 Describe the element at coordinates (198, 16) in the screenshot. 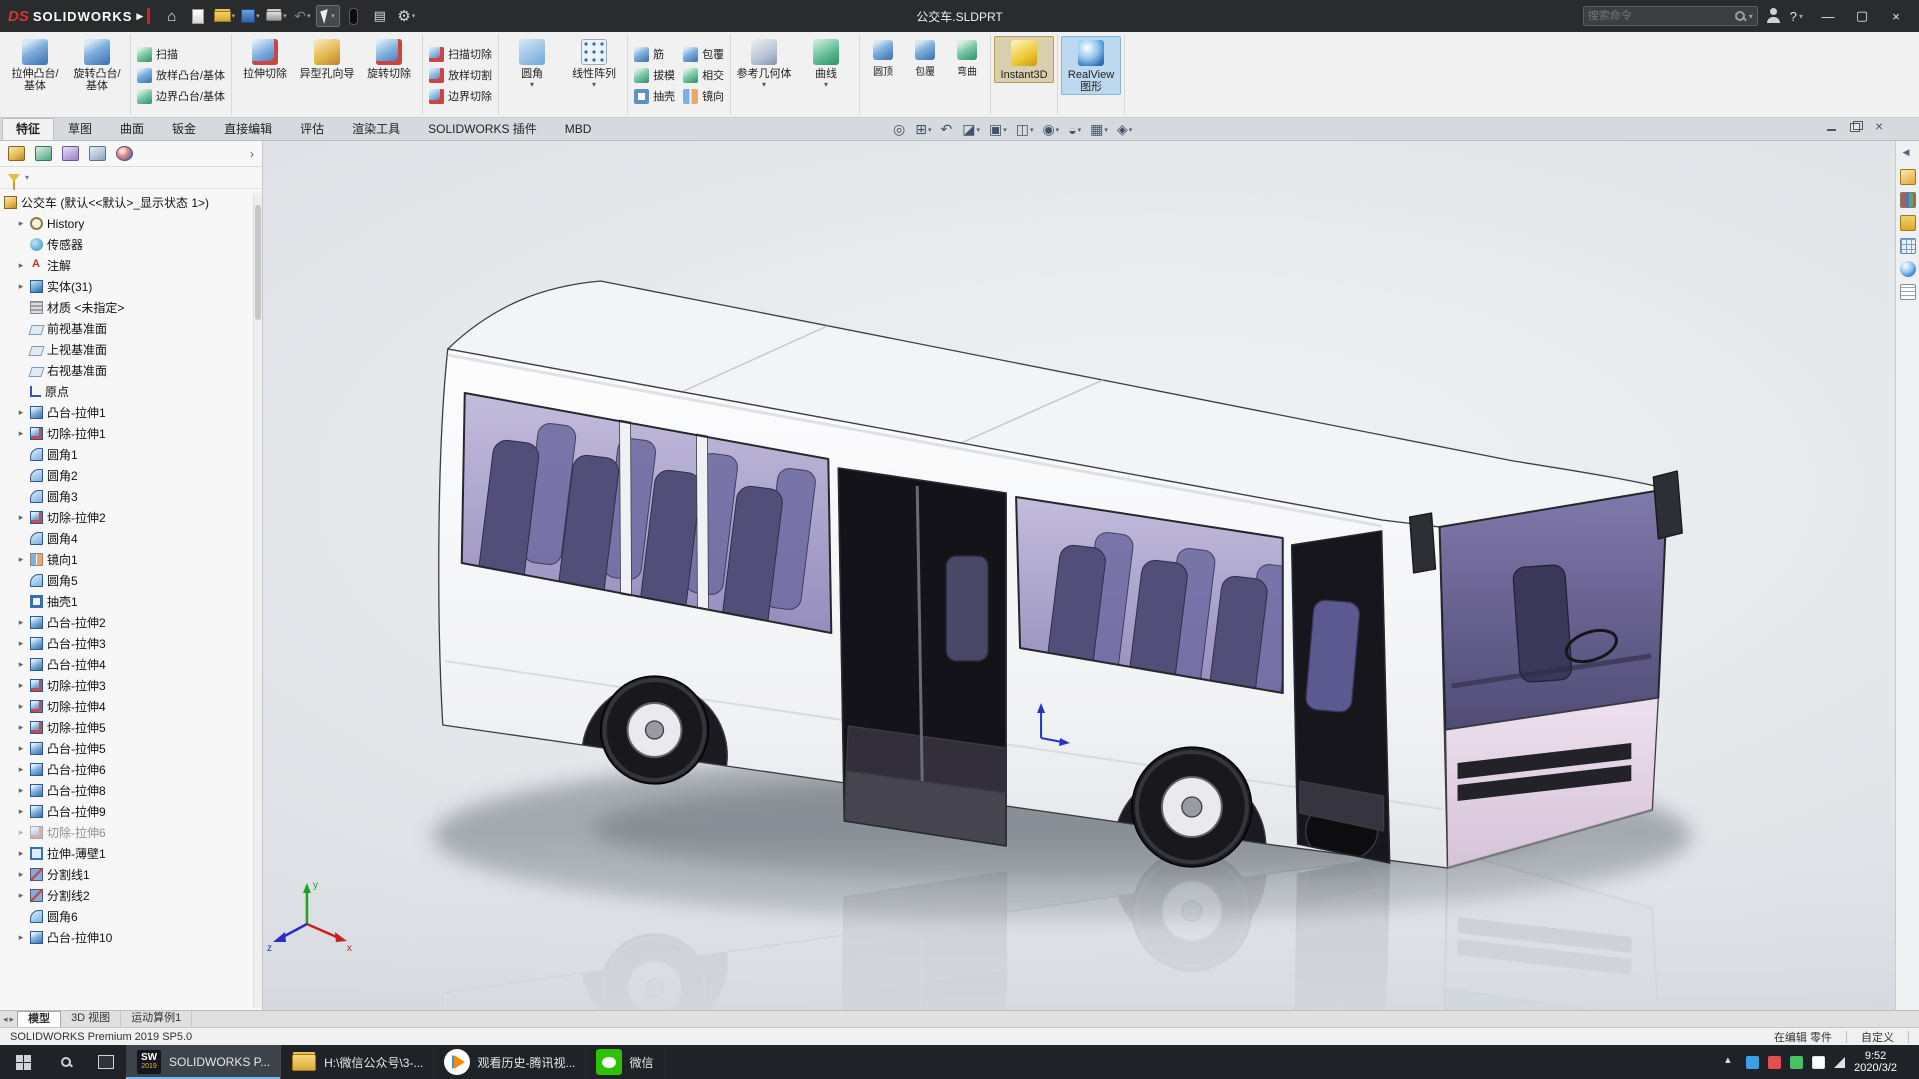

I see `new-document-icon` at that location.